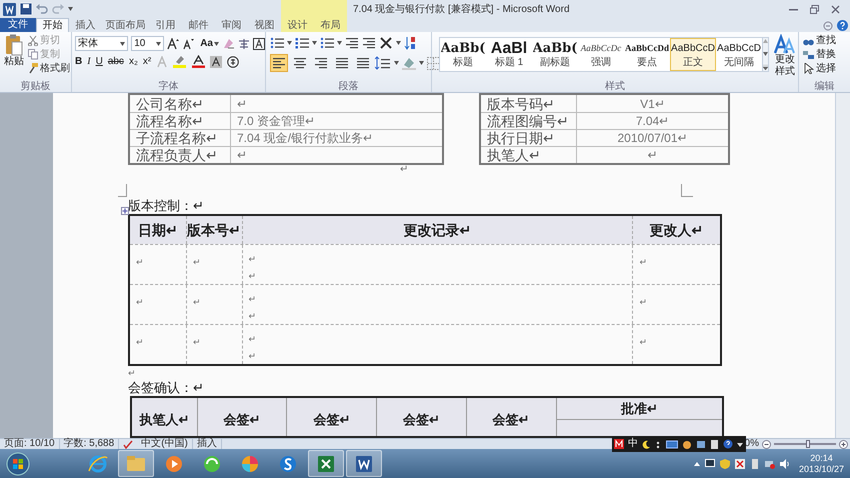  I want to click on save-icon, so click(26, 9).